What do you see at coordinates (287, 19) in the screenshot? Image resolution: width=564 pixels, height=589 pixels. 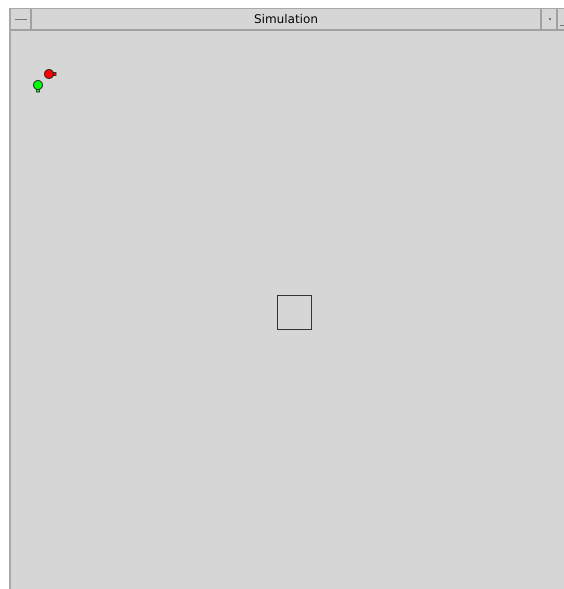 I see `window-title: Simulation` at bounding box center [287, 19].